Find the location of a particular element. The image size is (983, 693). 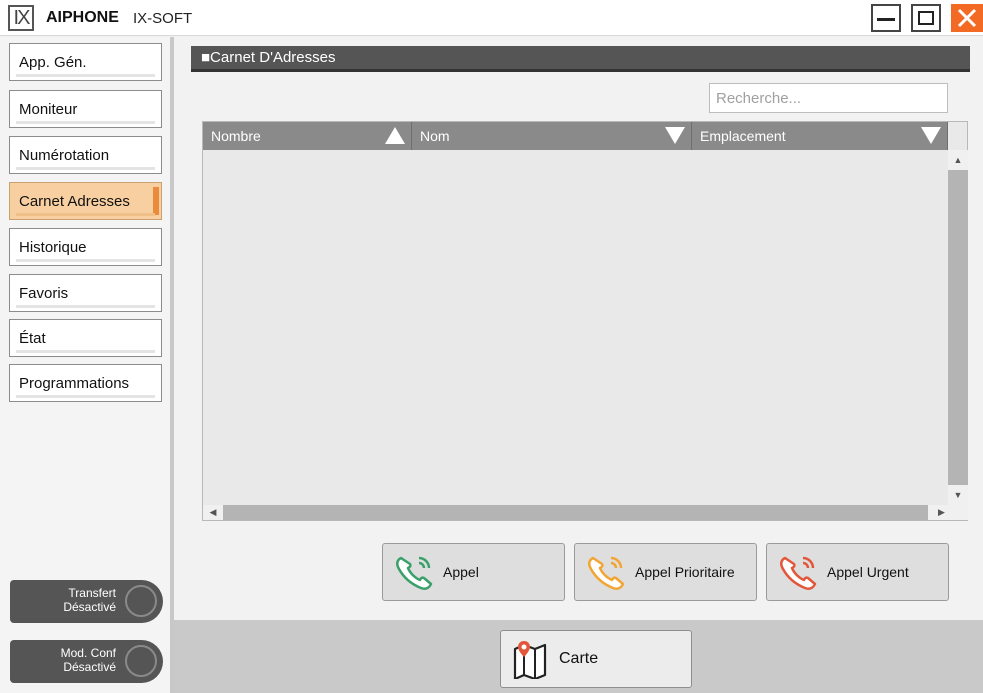

column-header-nom: Nom is located at coordinates (552, 136).